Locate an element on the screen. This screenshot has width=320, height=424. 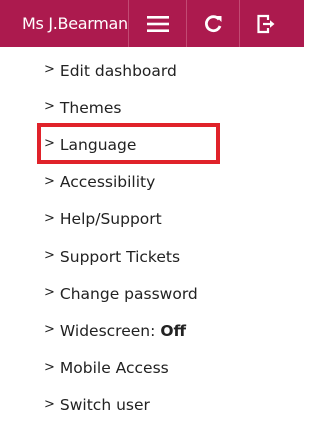
menu-item-label: Accessibility is located at coordinates (107, 182).